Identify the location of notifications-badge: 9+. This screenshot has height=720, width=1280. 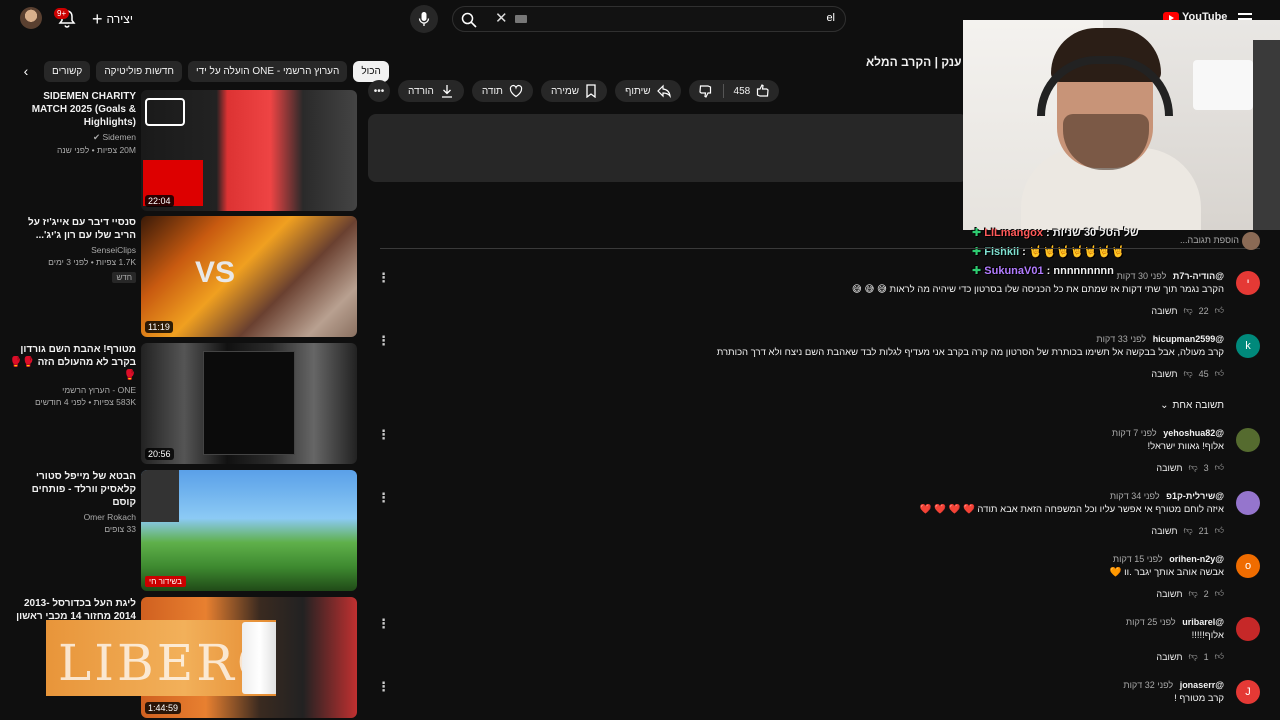
(62, 13).